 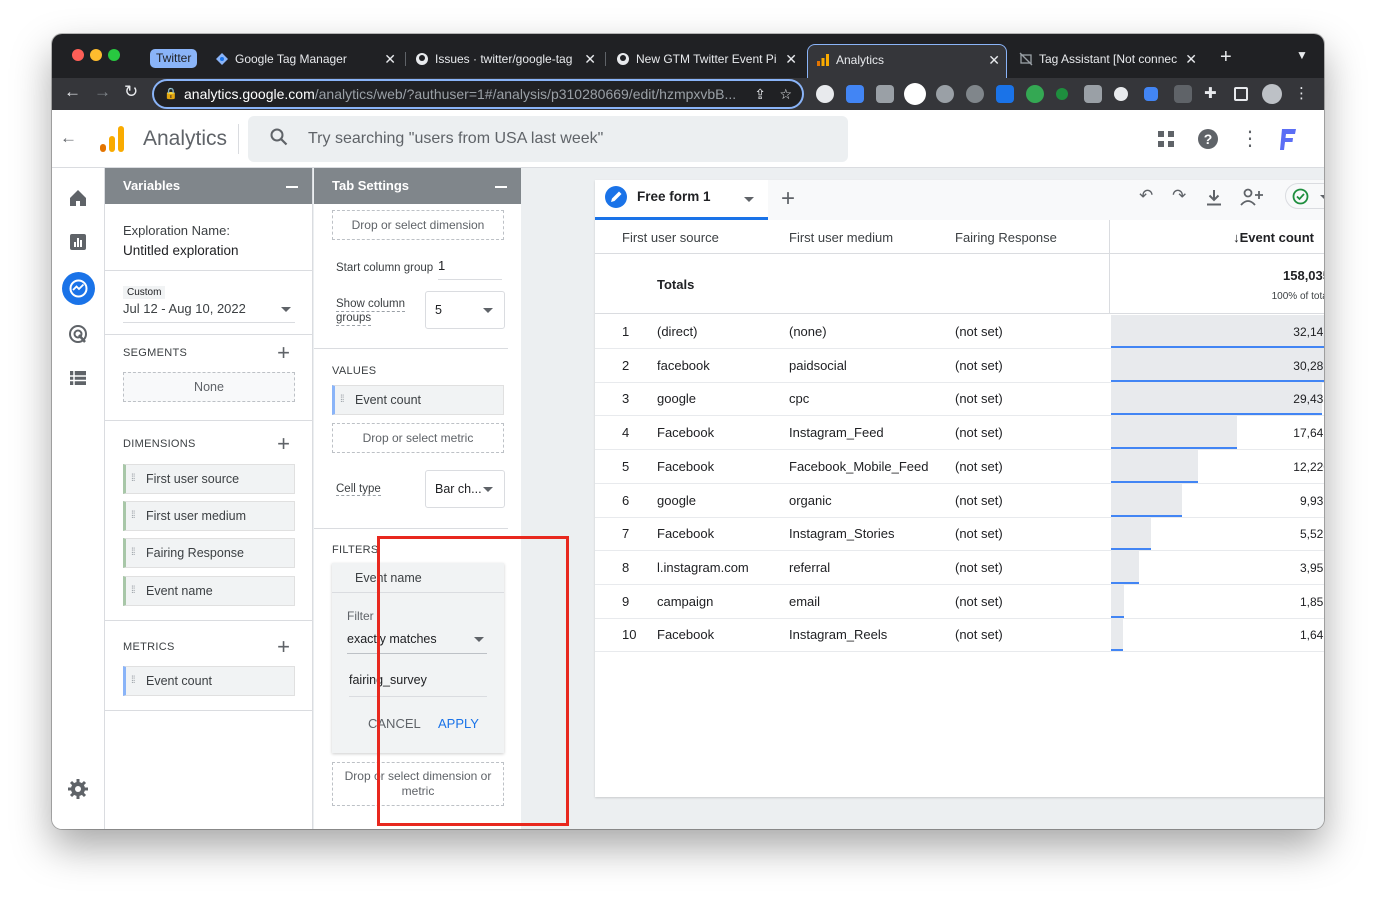 What do you see at coordinates (465, 310) in the screenshot?
I see `show-column-groups-select: 5` at bounding box center [465, 310].